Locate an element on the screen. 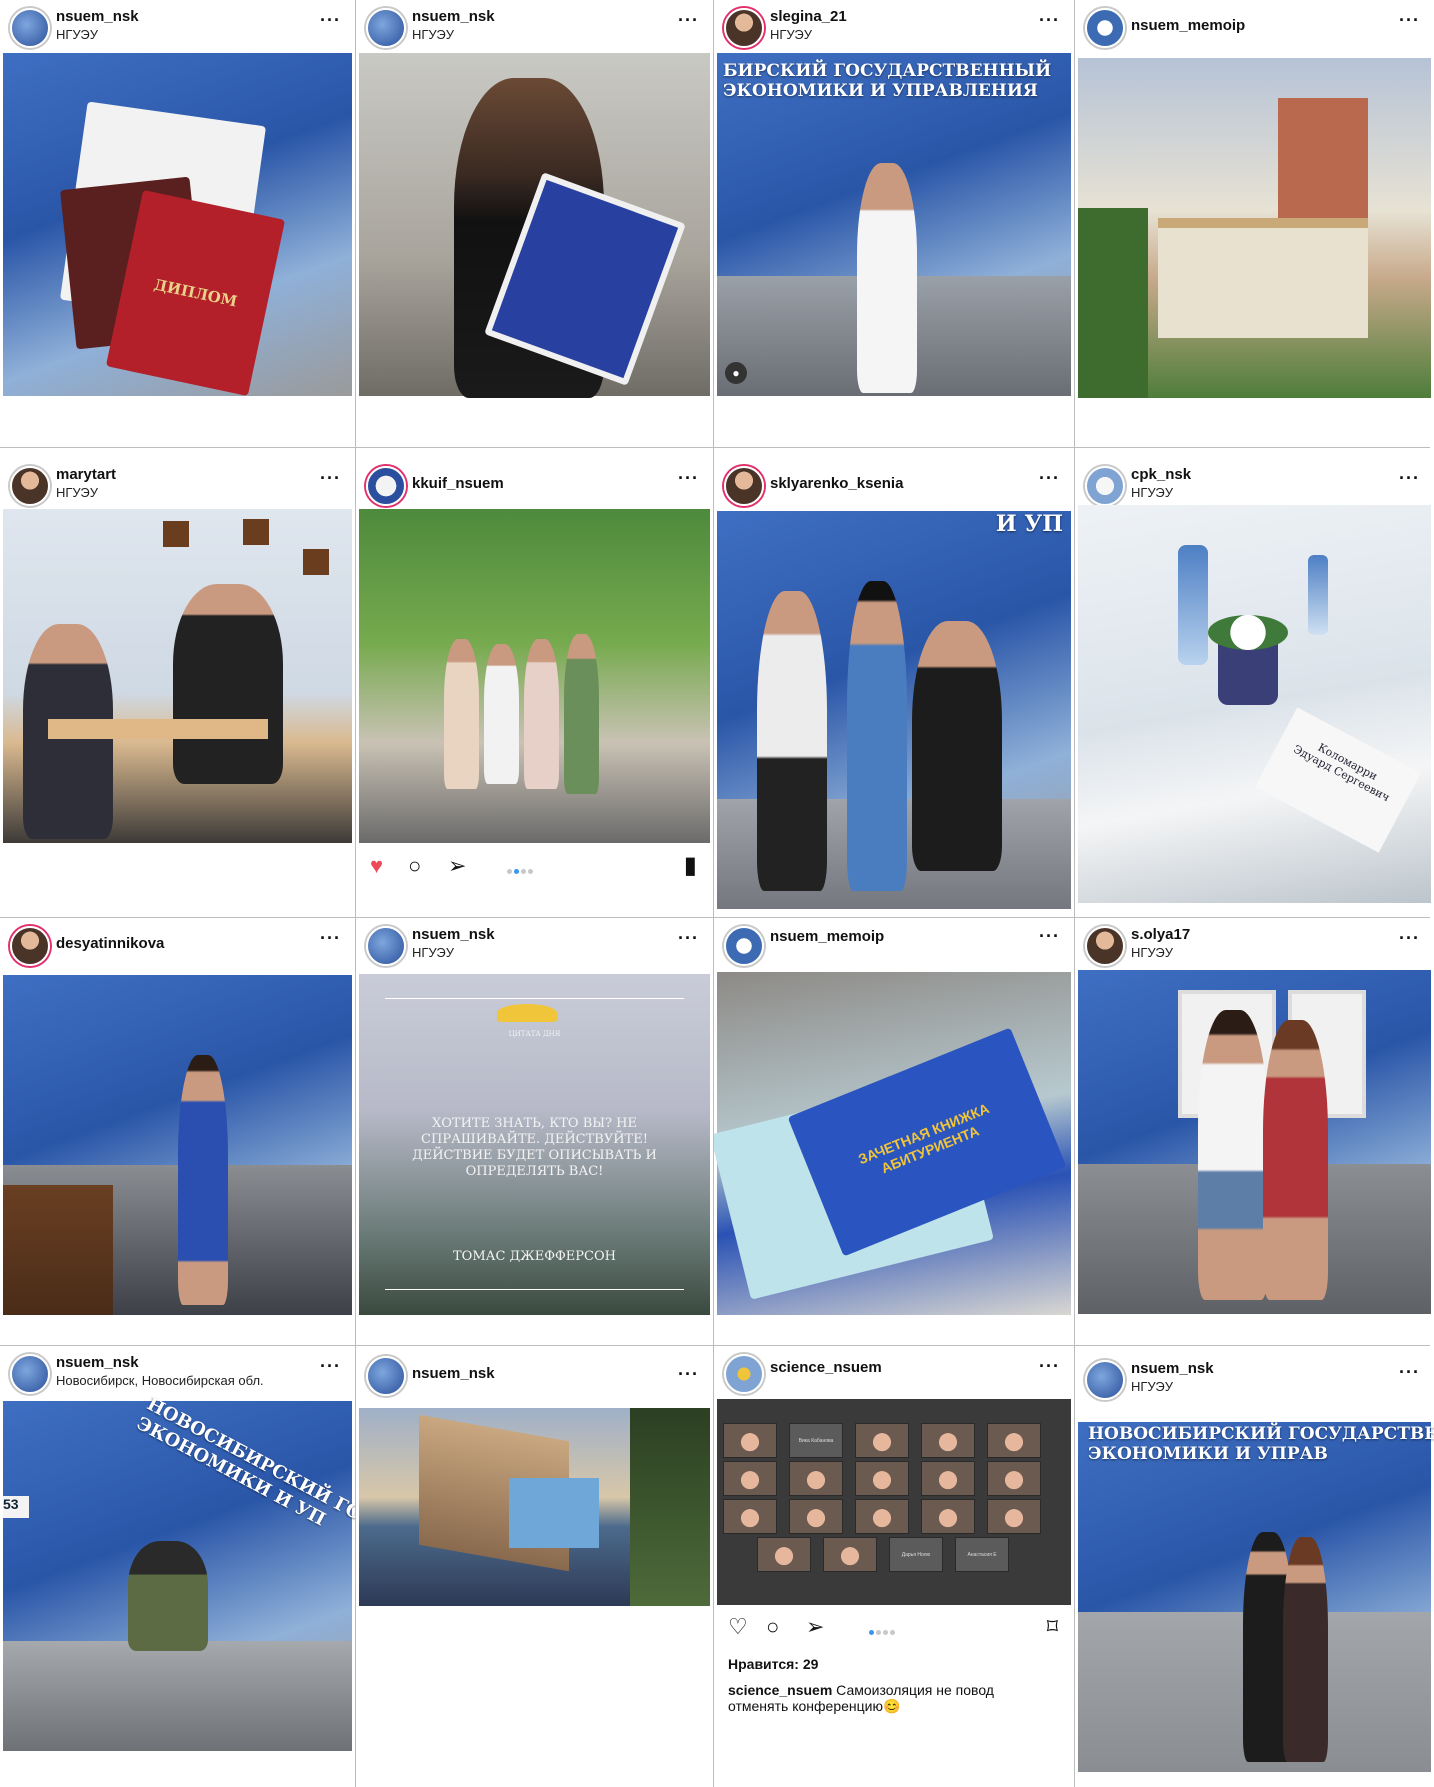 The height and width of the screenshot is (1787, 1434). post-card: desyatinnikova ··· is located at coordinates (177, 1131).